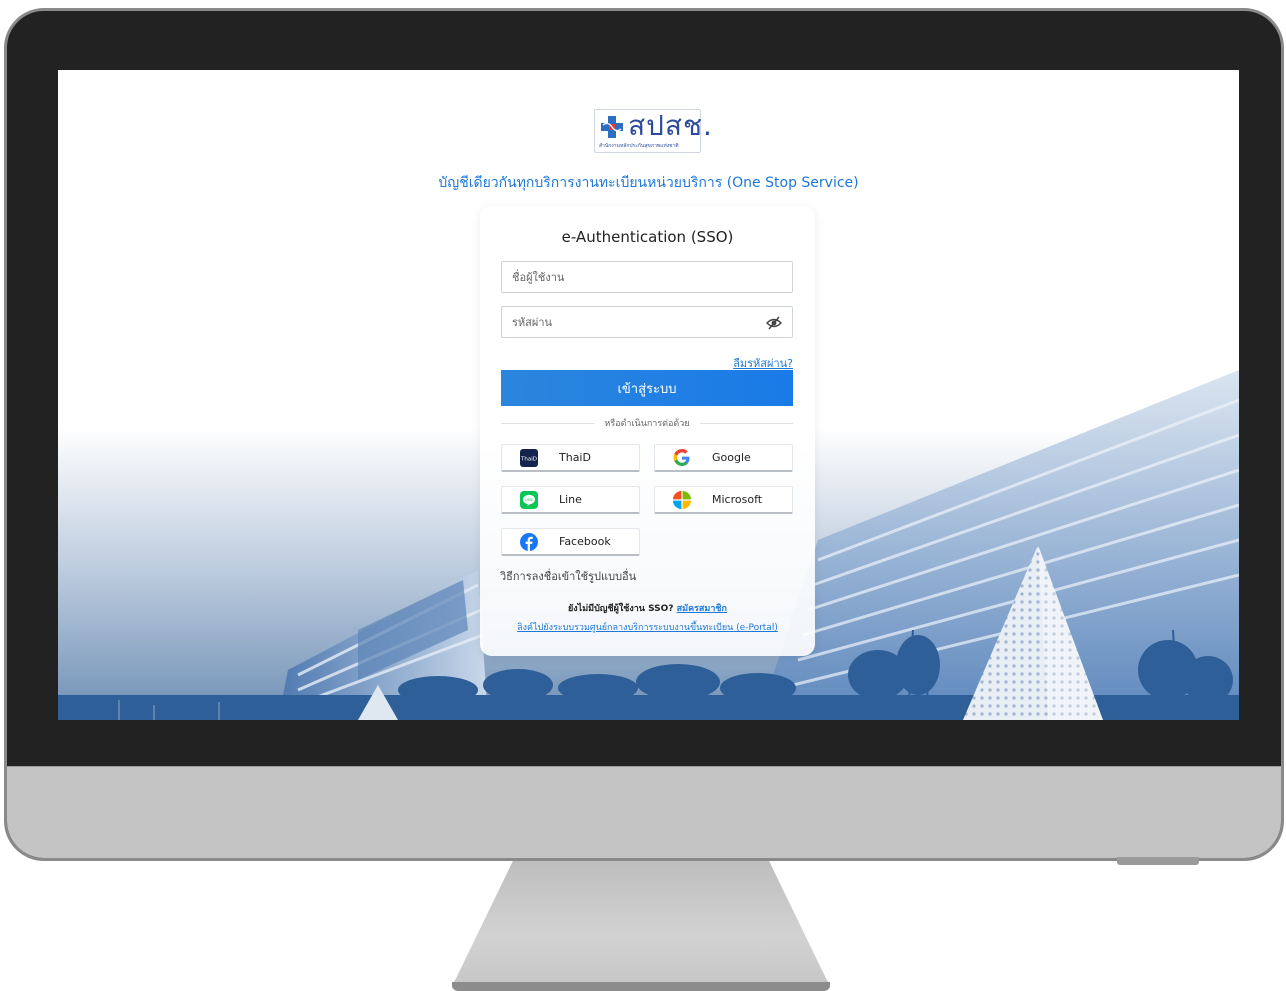 This screenshot has width=1286, height=991. I want to click on google-icon, so click(681, 457).